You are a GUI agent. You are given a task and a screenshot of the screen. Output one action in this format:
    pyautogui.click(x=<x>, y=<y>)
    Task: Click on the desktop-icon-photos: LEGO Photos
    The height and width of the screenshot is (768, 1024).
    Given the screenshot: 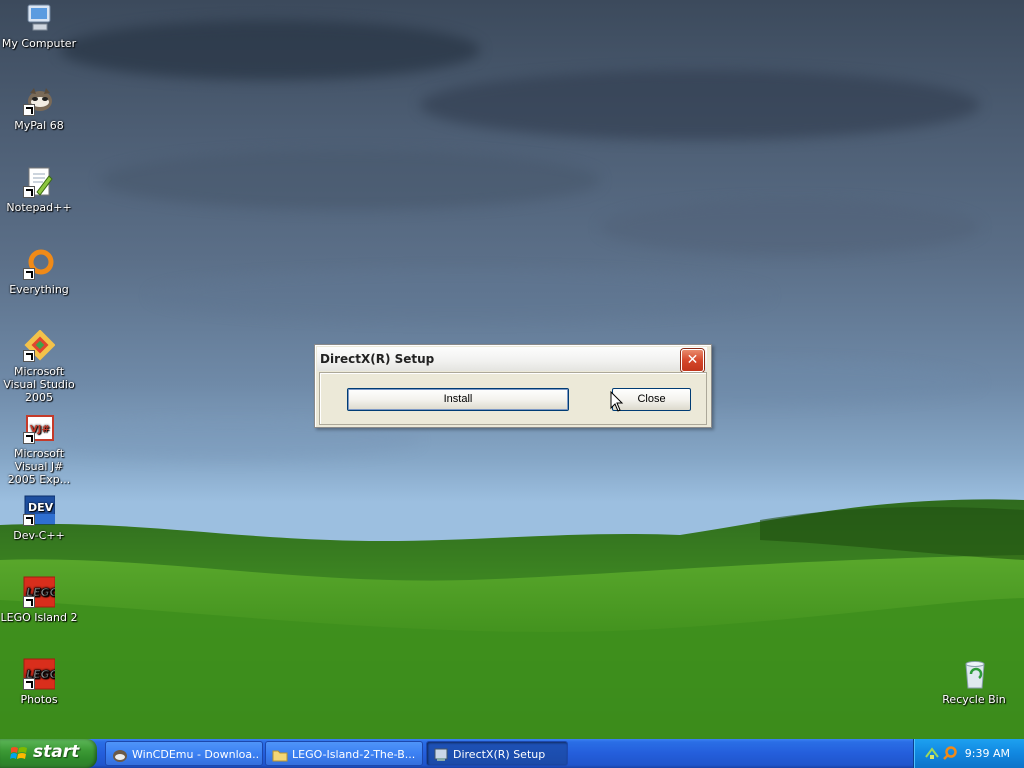 What is the action you would take?
    pyautogui.click(x=39, y=682)
    